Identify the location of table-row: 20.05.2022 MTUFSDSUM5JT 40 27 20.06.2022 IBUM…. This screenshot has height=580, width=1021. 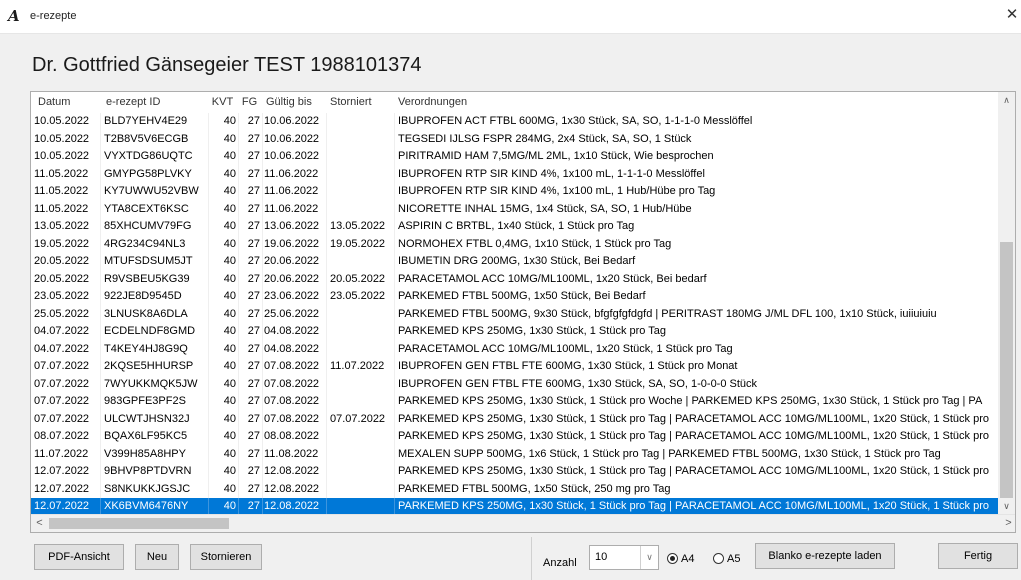
(515, 262).